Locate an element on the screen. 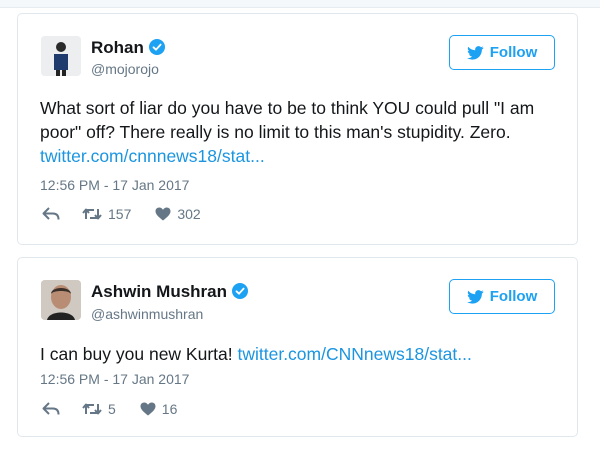 This screenshot has height=450, width=600. display-name: Ashwin Mushran is located at coordinates (170, 292).